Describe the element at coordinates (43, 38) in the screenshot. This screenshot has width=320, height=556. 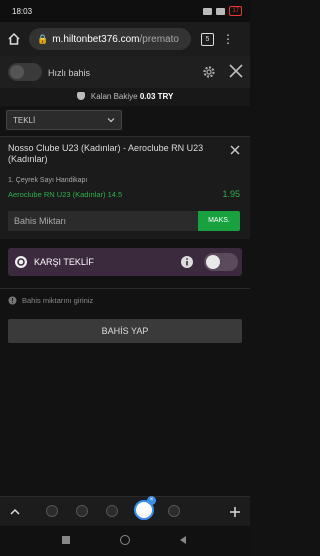
I see `lock-icon: 🔒` at that location.